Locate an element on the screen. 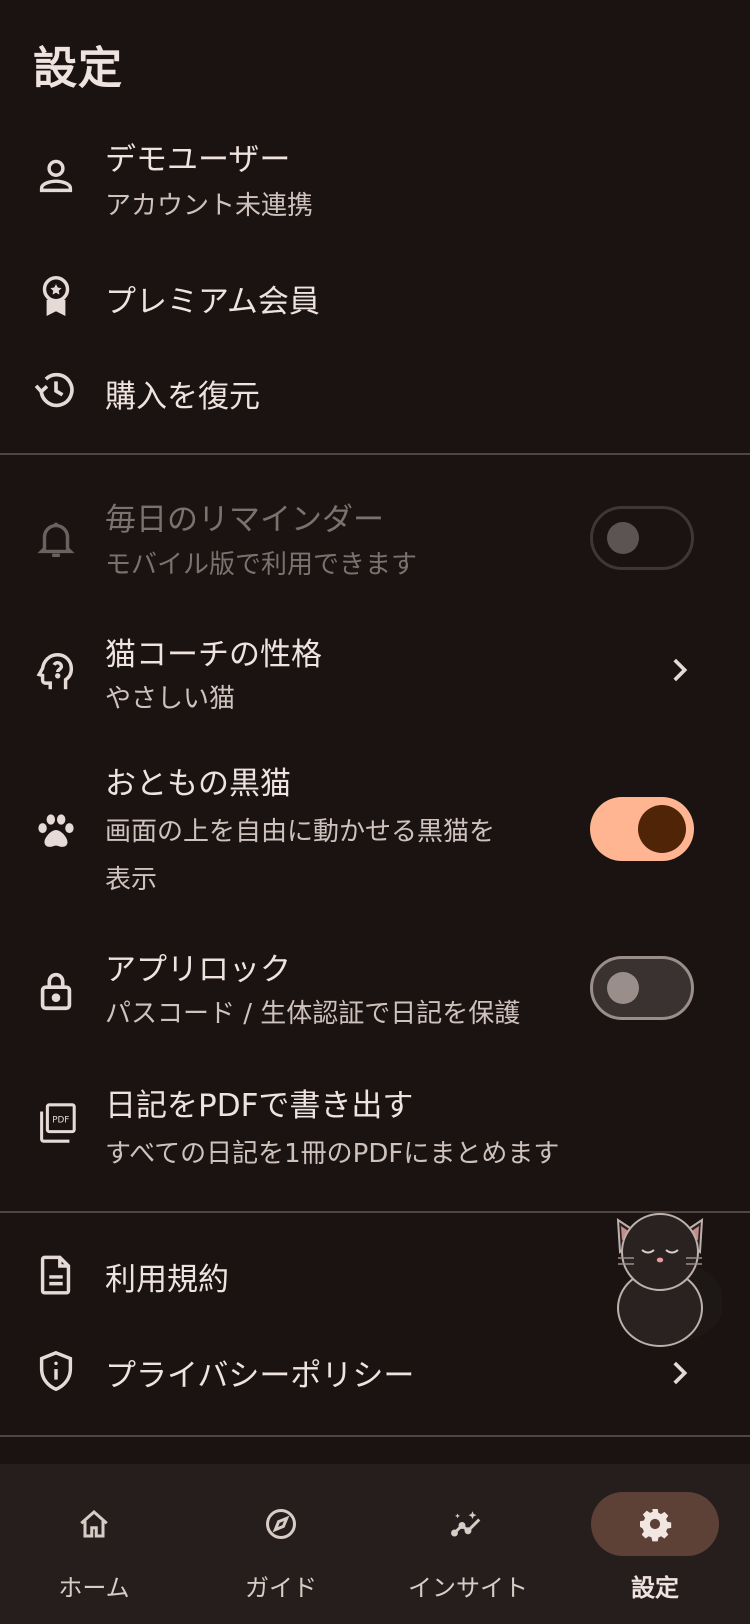 Image resolution: width=750 pixels, height=1624 pixels. export-pdf-subtitle: すべての日記を1冊のPDFにまとめます is located at coordinates (332, 1154).